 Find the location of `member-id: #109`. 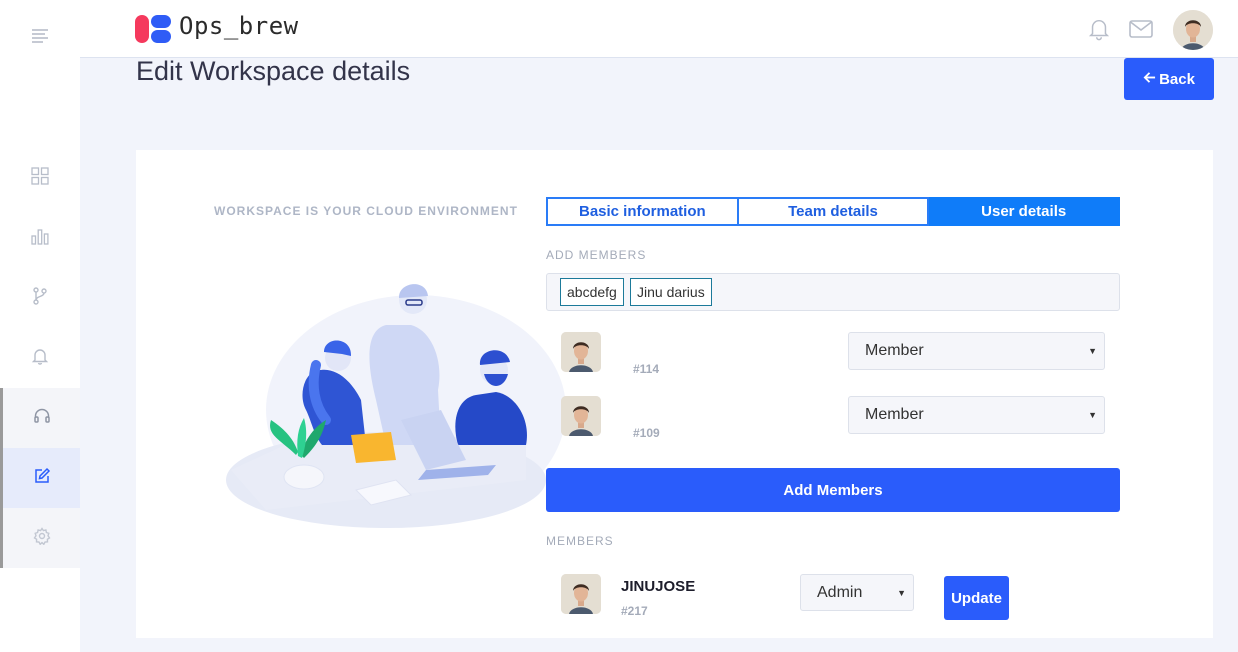

member-id: #109 is located at coordinates (646, 433).